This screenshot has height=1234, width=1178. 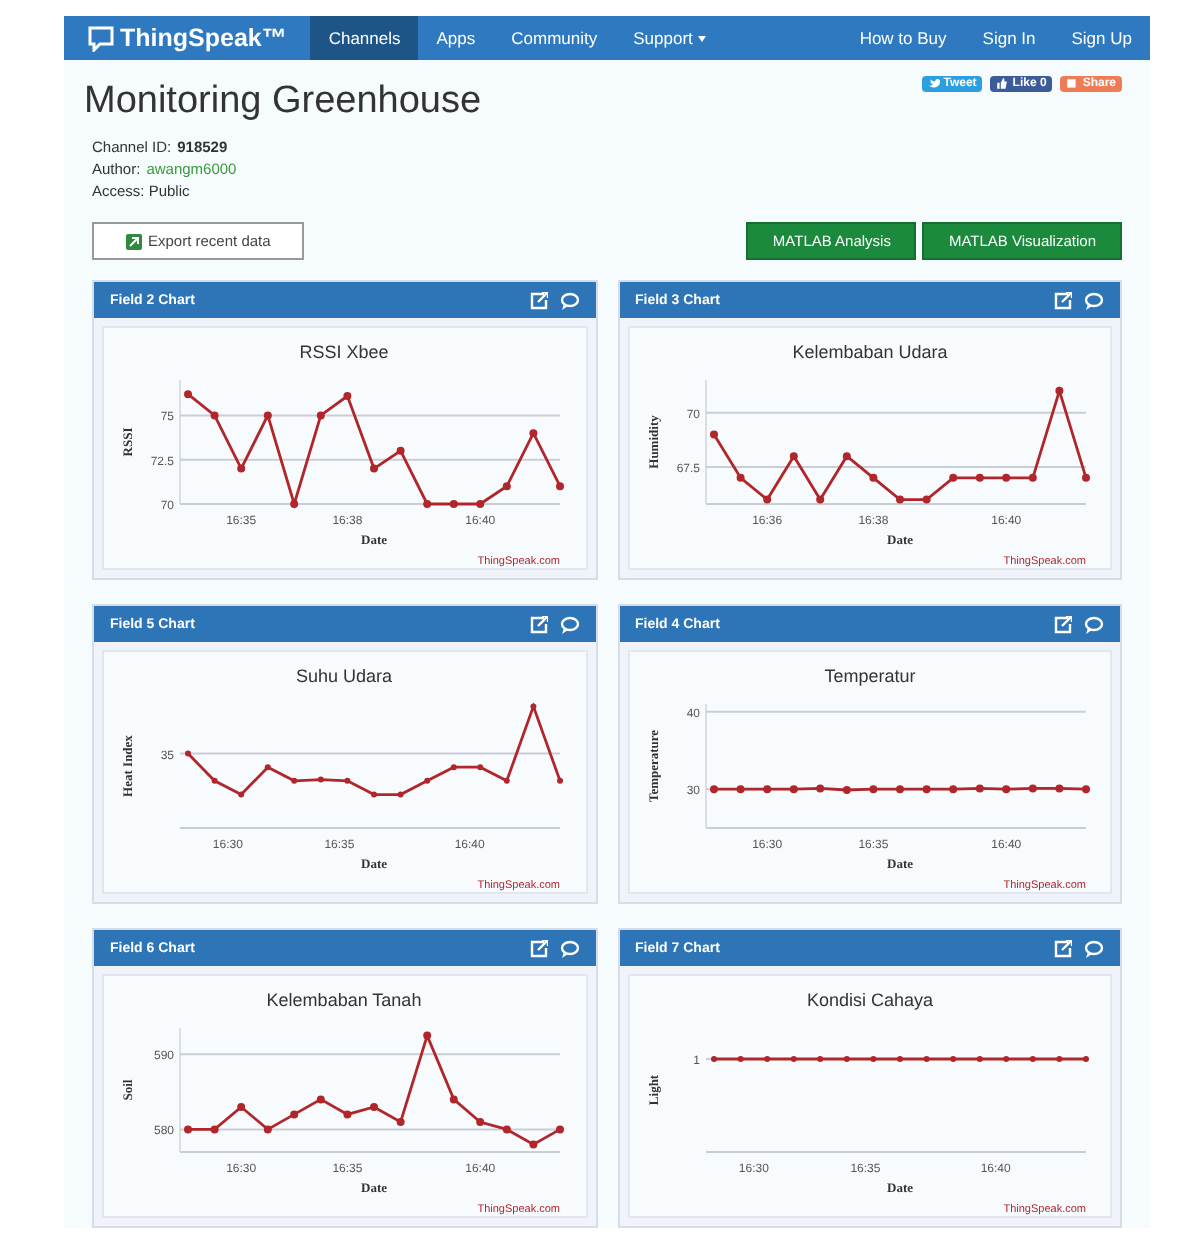 I want to click on chart-title: Kelembaban Udara, so click(x=869, y=352).